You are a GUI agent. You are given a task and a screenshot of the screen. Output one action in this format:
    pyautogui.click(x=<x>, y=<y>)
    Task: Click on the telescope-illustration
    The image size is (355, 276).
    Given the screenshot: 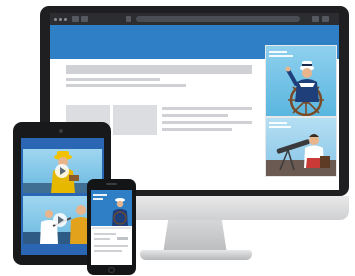 What is the action you would take?
    pyautogui.click(x=301, y=155)
    